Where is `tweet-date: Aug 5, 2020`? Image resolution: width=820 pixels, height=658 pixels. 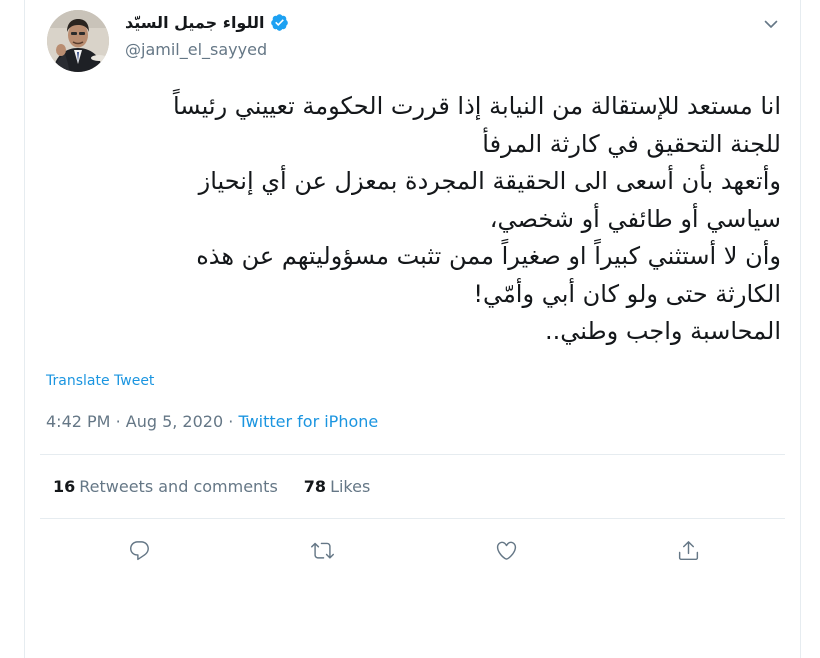 tweet-date: Aug 5, 2020 is located at coordinates (174, 421).